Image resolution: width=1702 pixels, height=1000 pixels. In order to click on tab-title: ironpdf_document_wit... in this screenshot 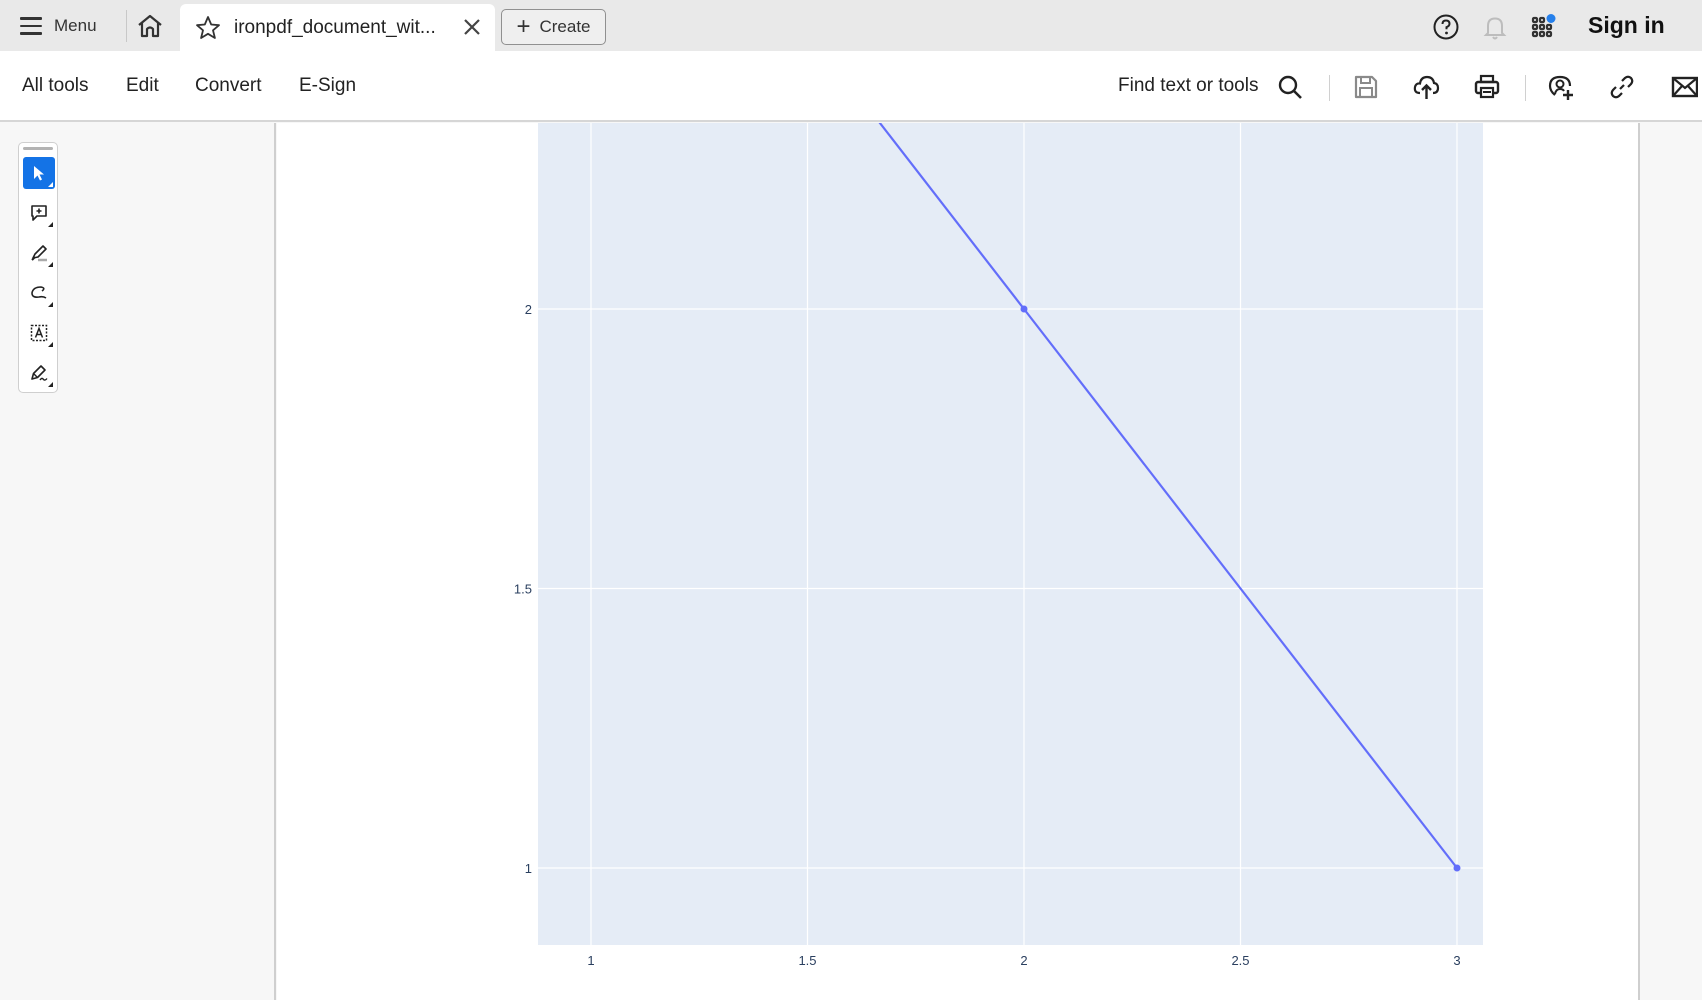, I will do `click(335, 27)`.